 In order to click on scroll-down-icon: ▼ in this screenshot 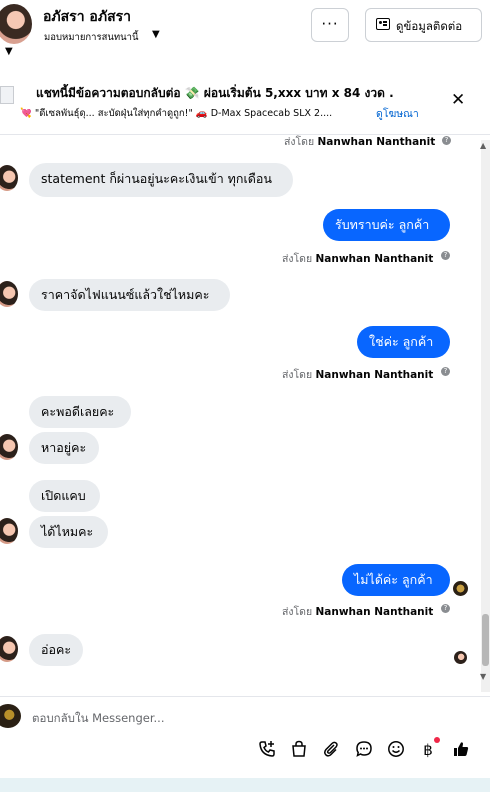, I will do `click(483, 676)`.